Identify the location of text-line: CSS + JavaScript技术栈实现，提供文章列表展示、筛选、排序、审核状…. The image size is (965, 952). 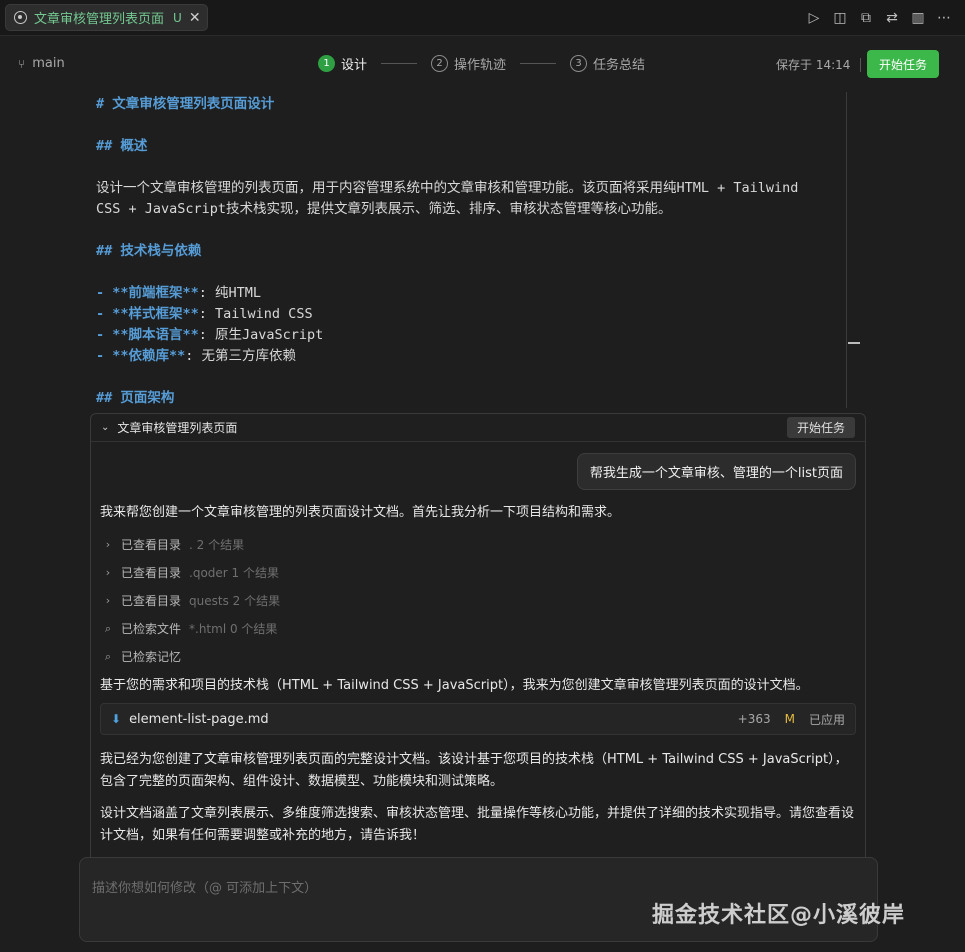
(384, 209).